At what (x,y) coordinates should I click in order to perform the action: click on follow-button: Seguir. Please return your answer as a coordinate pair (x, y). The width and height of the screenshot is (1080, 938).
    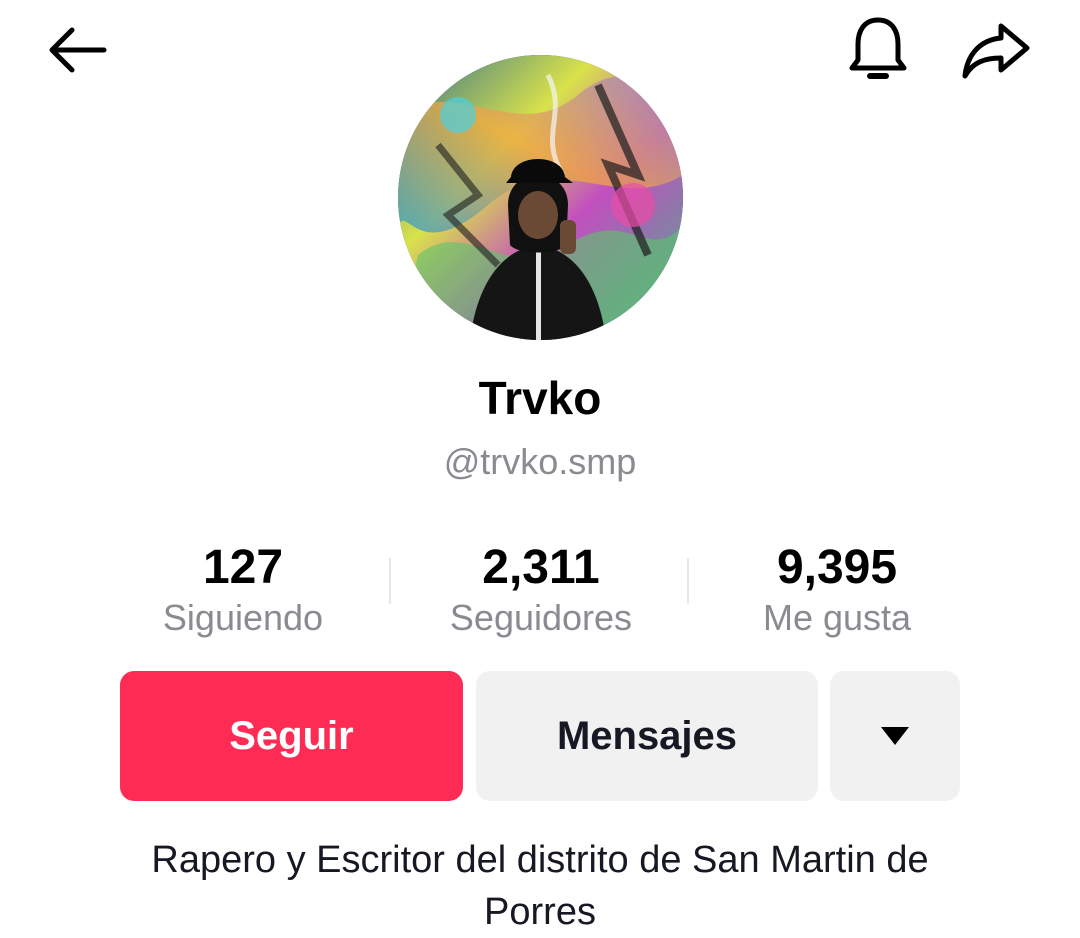
    Looking at the image, I should click on (291, 736).